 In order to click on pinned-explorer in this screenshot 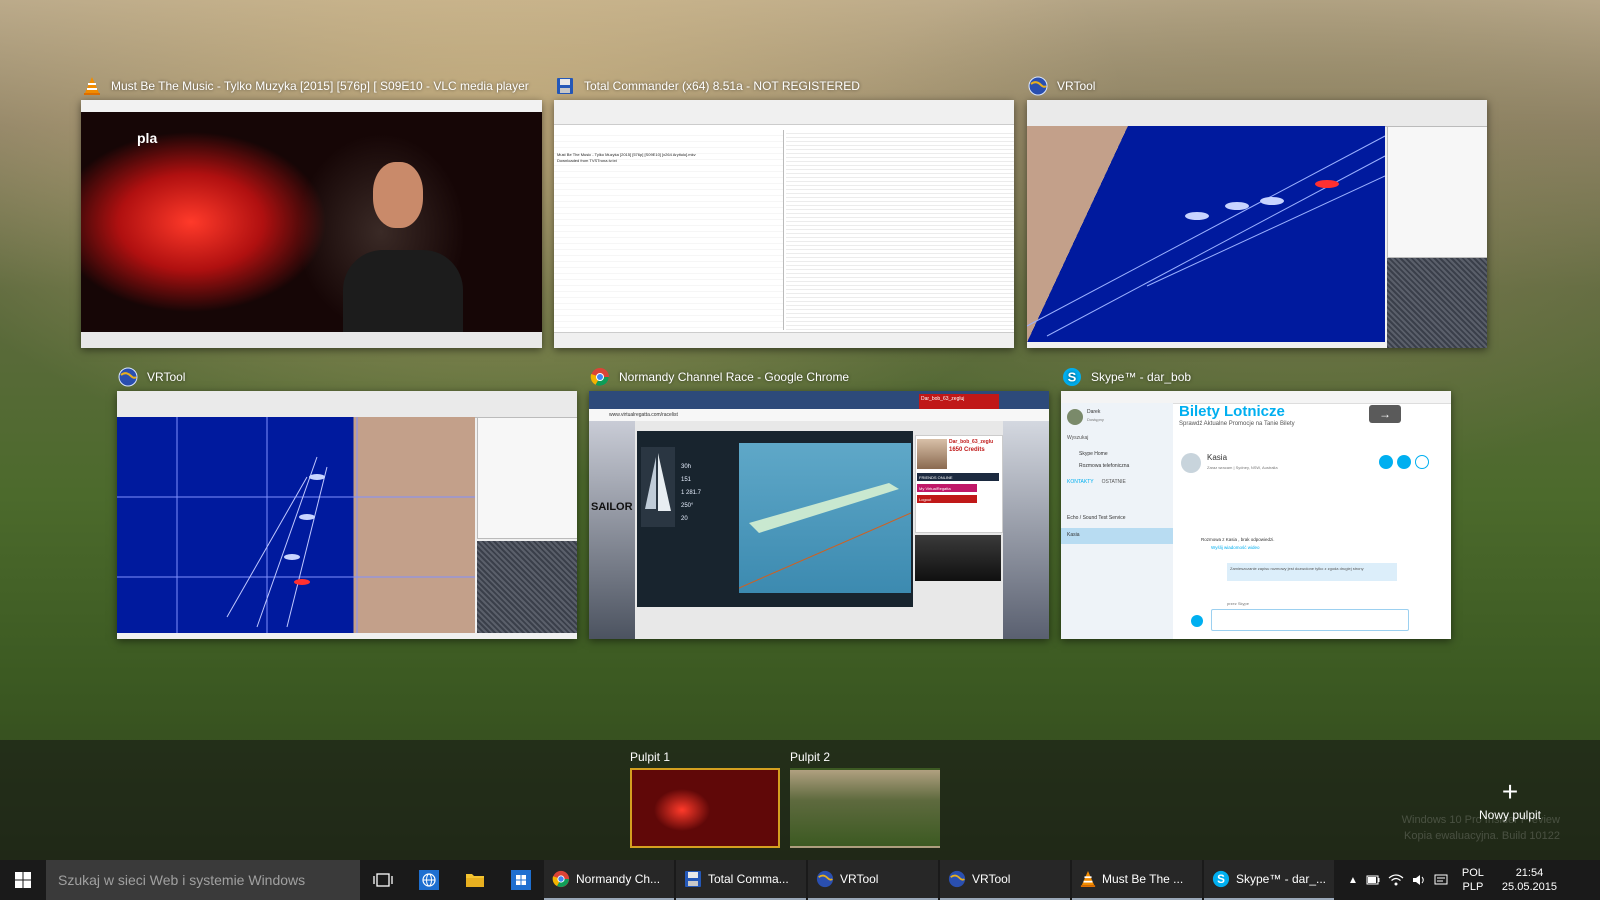, I will do `click(475, 880)`.